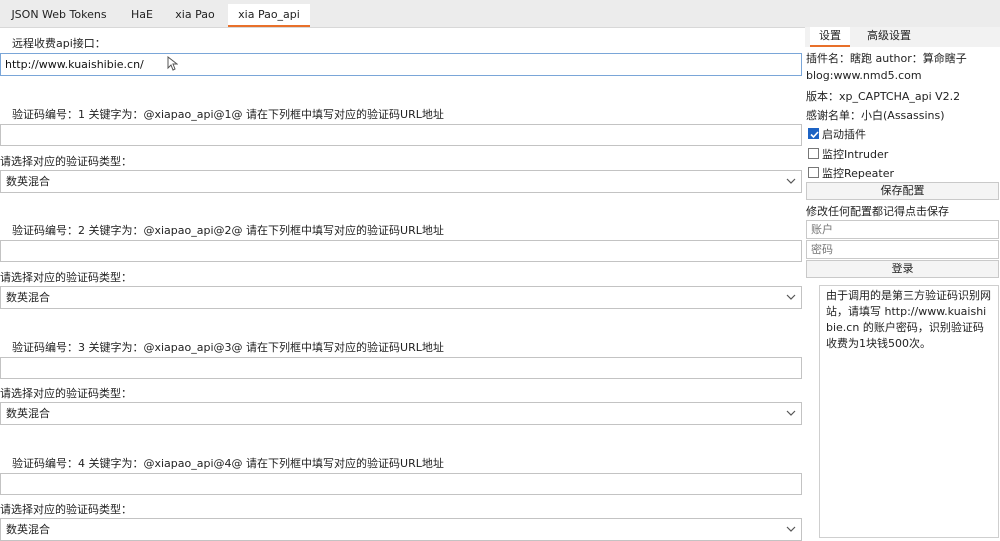  What do you see at coordinates (500, 14) in the screenshot?
I see `top-tab-bar: JSON Web Tokens HaE xia Pao xia Pao_api` at bounding box center [500, 14].